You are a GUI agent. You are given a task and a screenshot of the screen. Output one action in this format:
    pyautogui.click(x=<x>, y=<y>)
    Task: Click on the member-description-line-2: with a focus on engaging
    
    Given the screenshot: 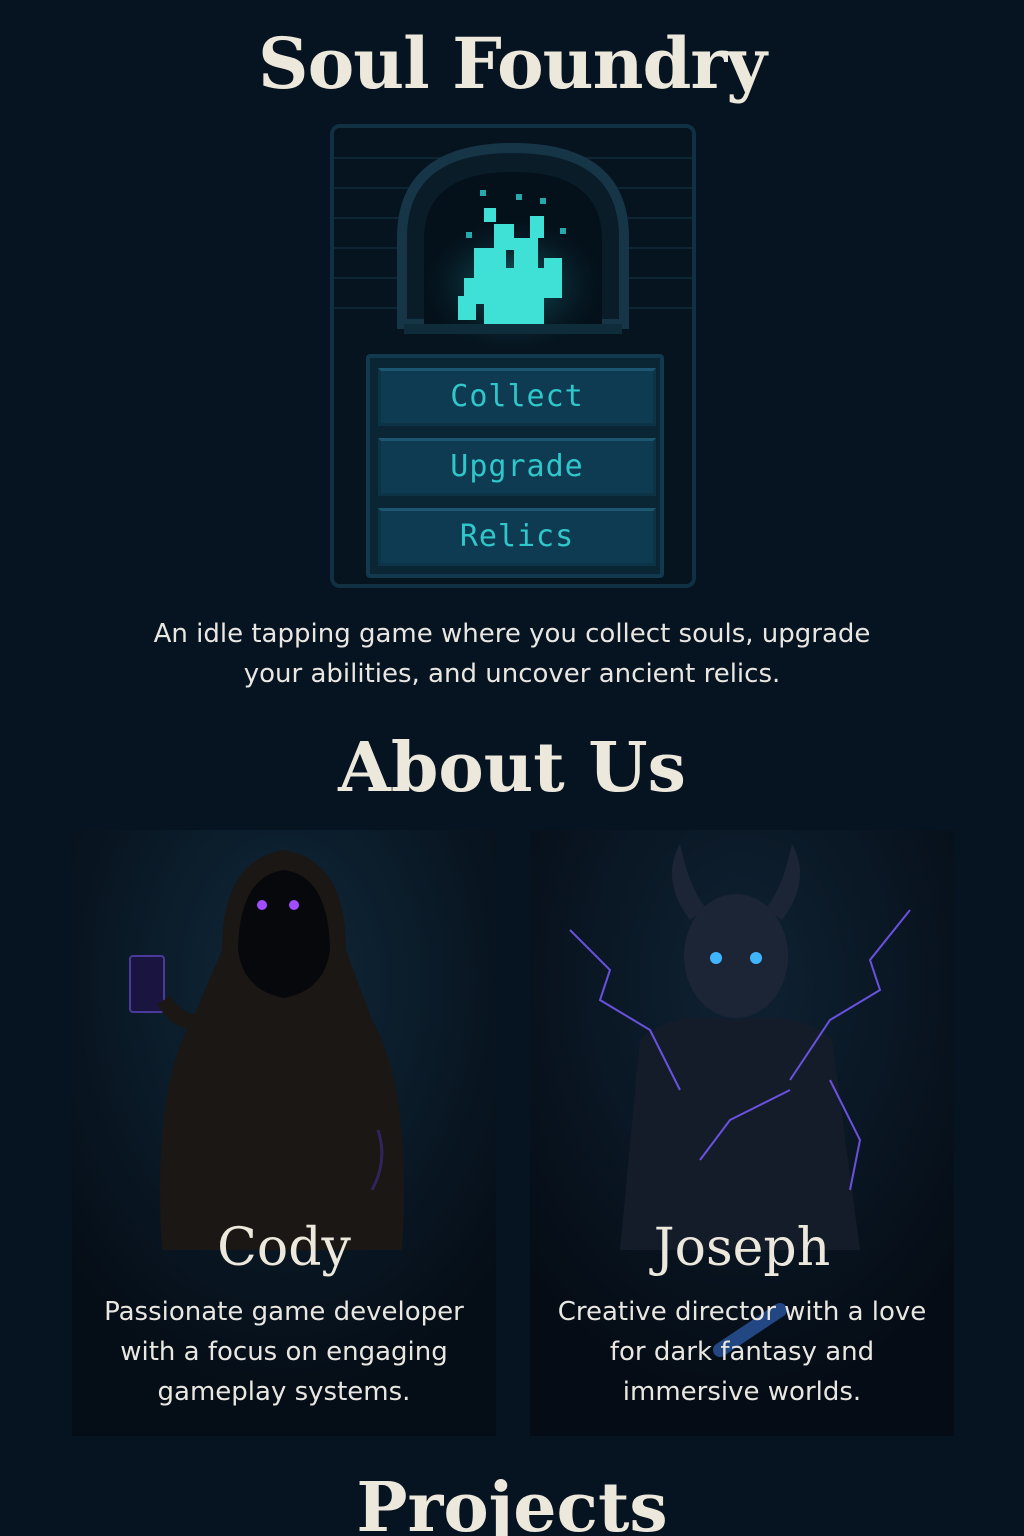 What is the action you would take?
    pyautogui.click(x=284, y=1352)
    